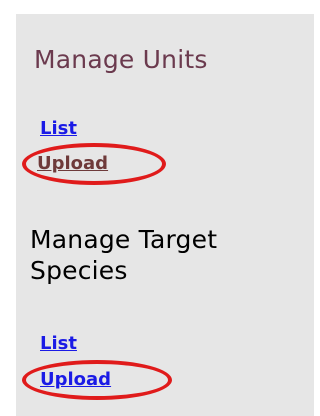 Image resolution: width=320 pixels, height=416 pixels. What do you see at coordinates (121, 59) in the screenshot?
I see `manage-units-heading: Manage Units` at bounding box center [121, 59].